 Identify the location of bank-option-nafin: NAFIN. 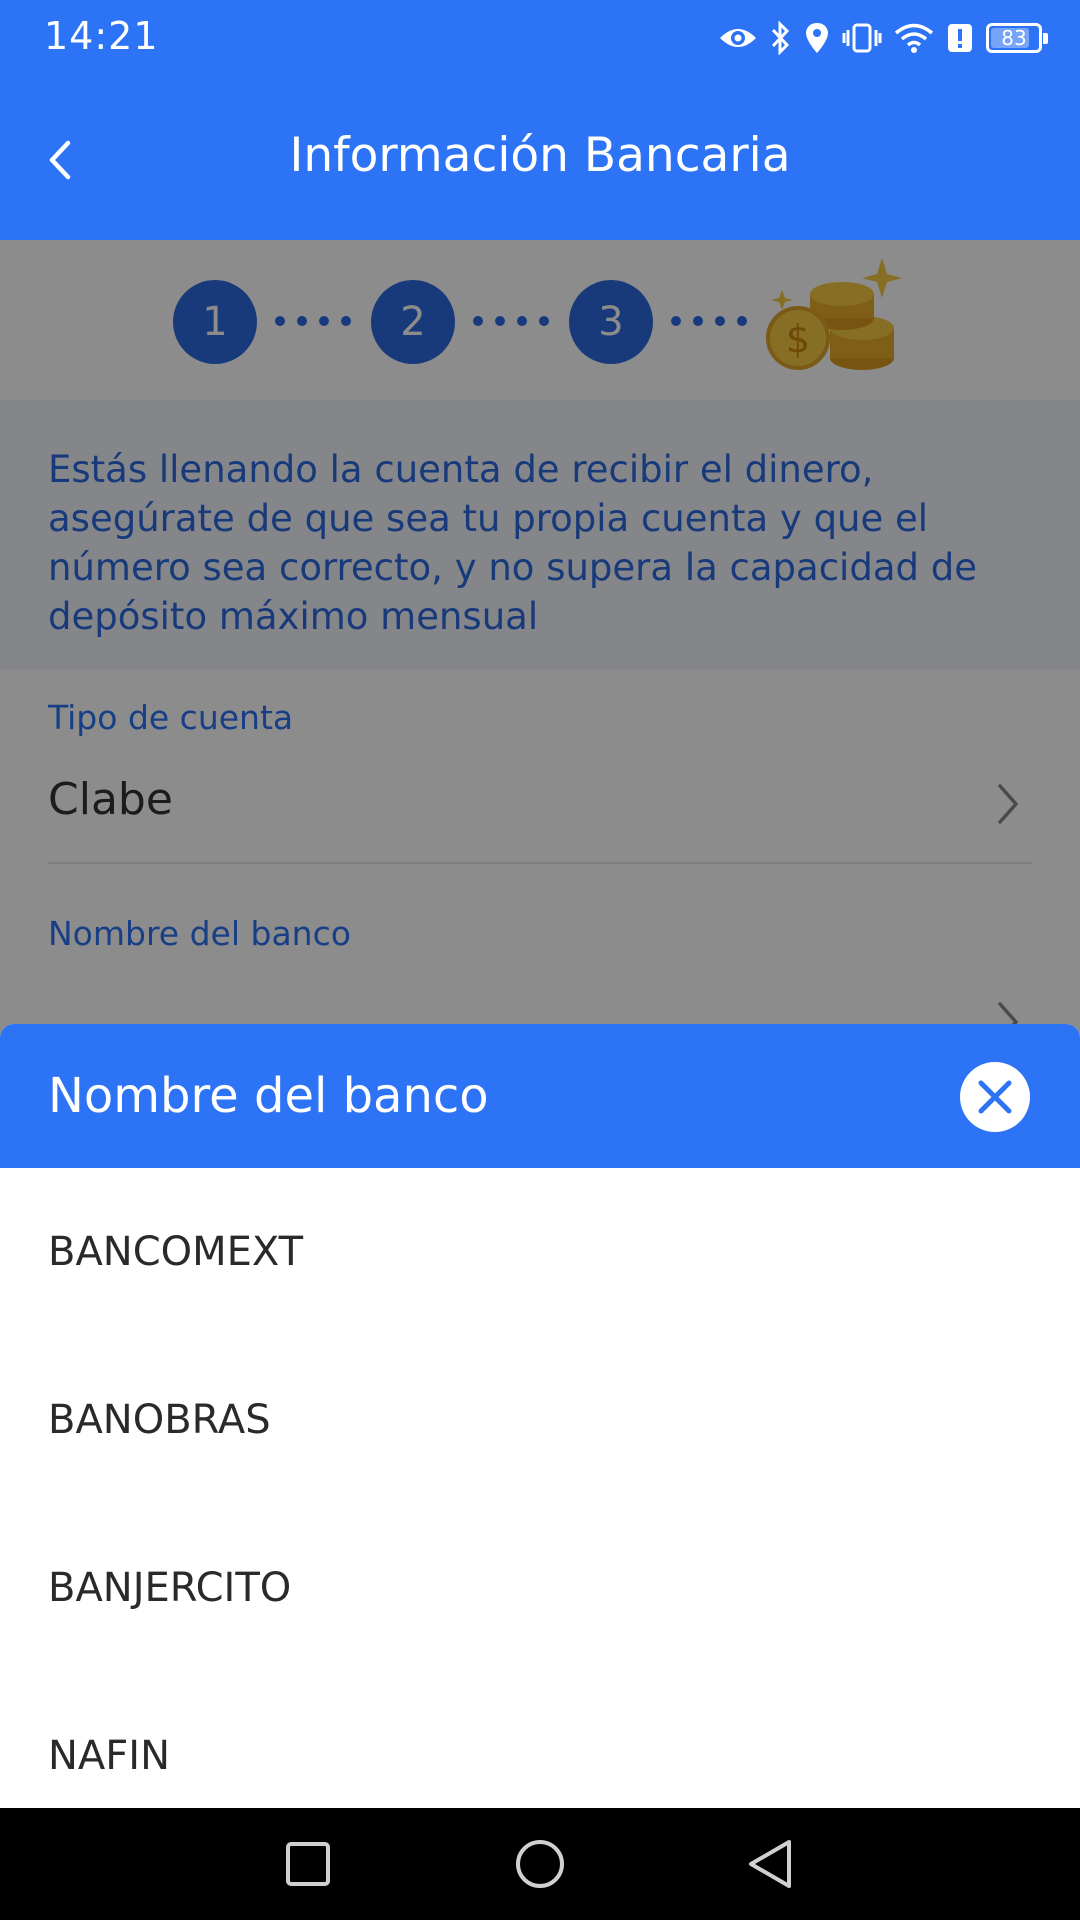
(540, 1740).